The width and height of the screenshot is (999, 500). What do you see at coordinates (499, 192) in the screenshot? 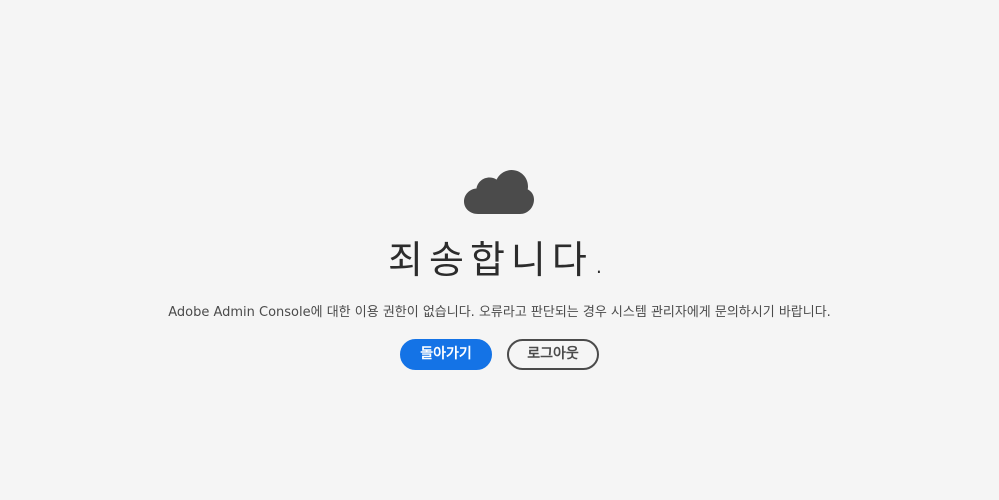
I see `cloud-icon` at bounding box center [499, 192].